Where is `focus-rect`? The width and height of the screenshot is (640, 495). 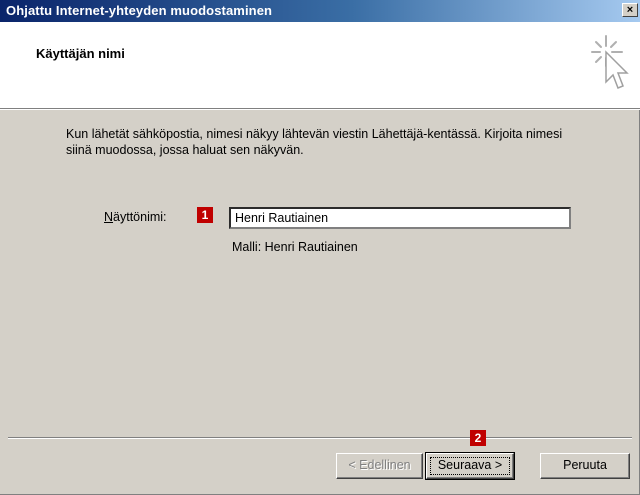 focus-rect is located at coordinates (470, 466).